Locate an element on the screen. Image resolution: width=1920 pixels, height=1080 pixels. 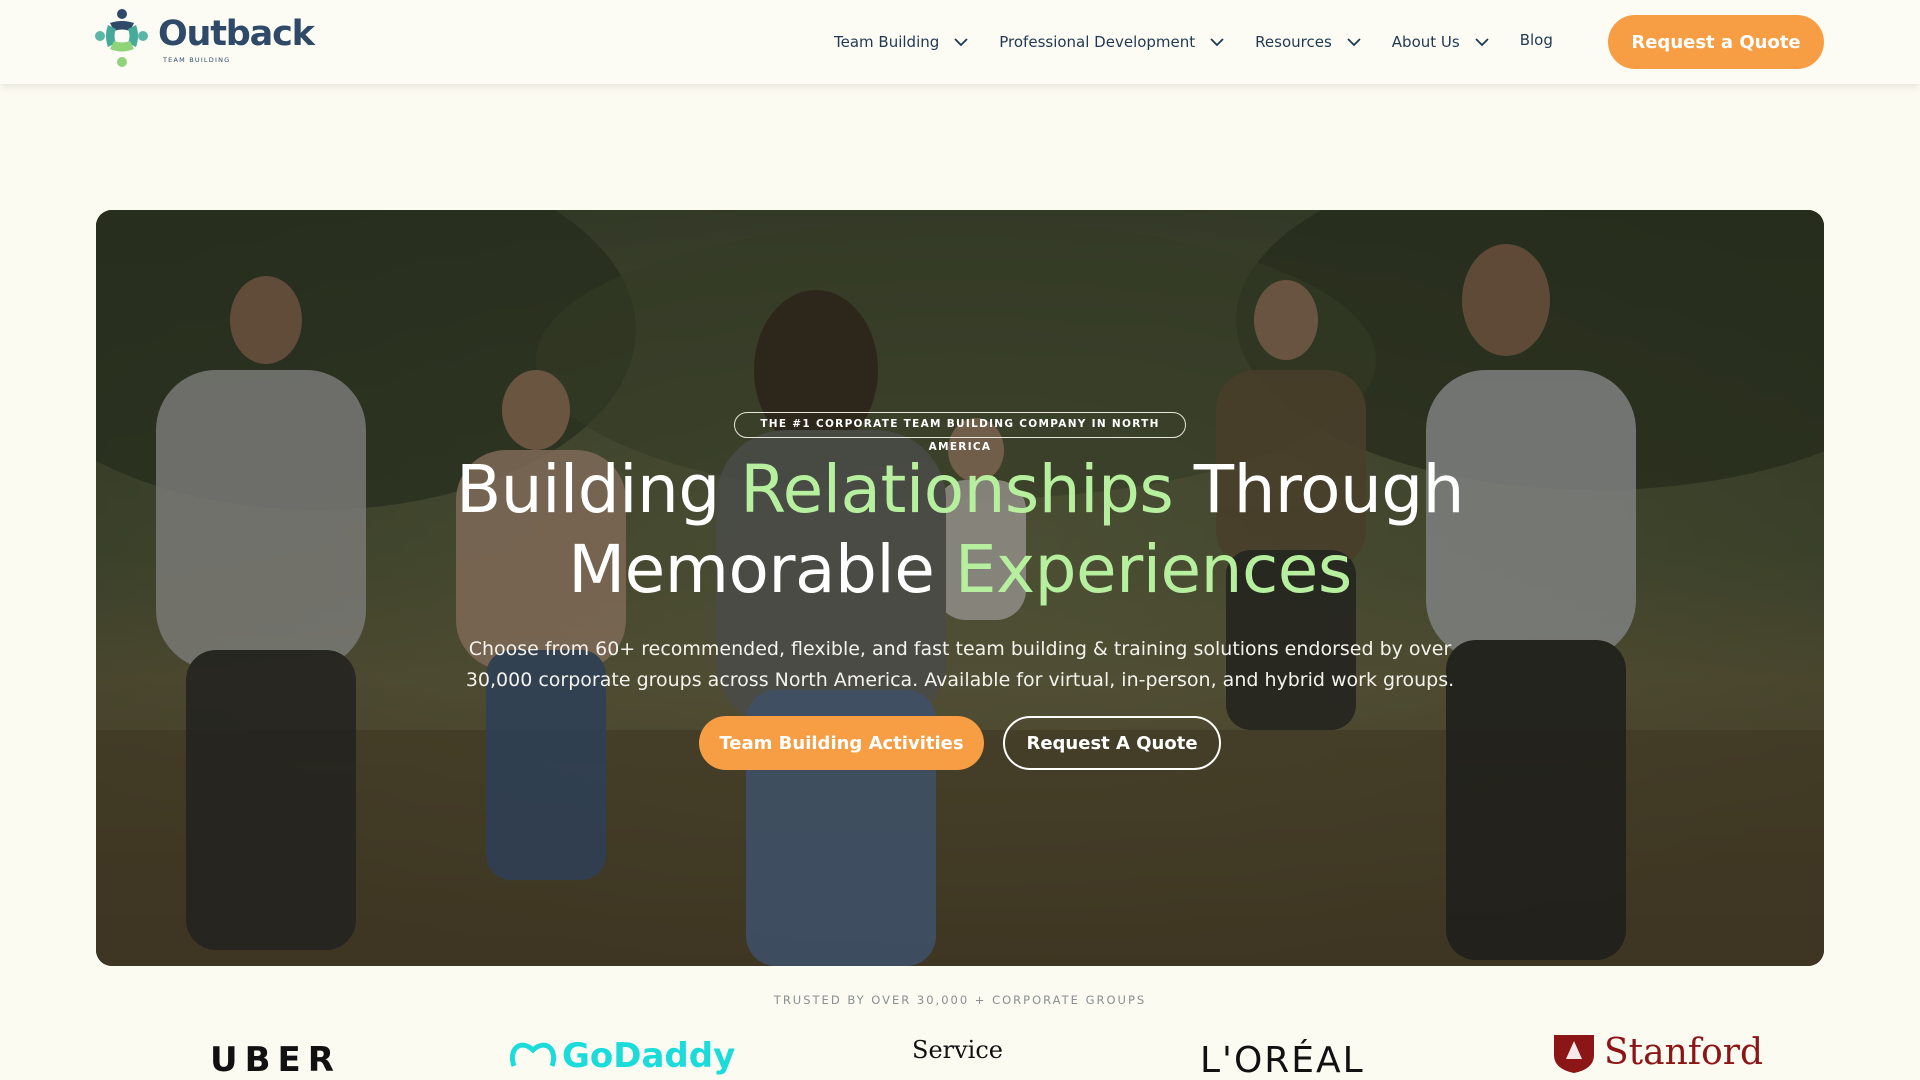
nav-item-label: Professional Development is located at coordinates (1097, 42).